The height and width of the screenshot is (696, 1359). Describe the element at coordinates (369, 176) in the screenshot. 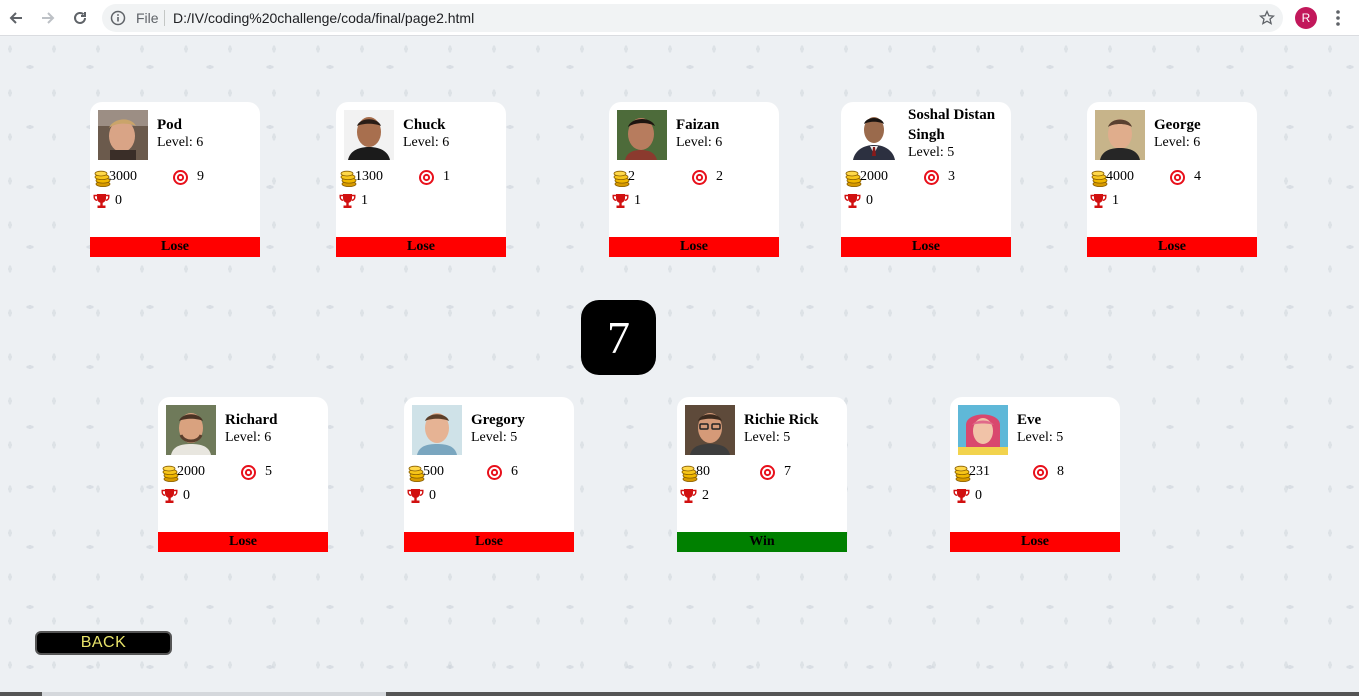

I see `coins-value: 1300` at that location.